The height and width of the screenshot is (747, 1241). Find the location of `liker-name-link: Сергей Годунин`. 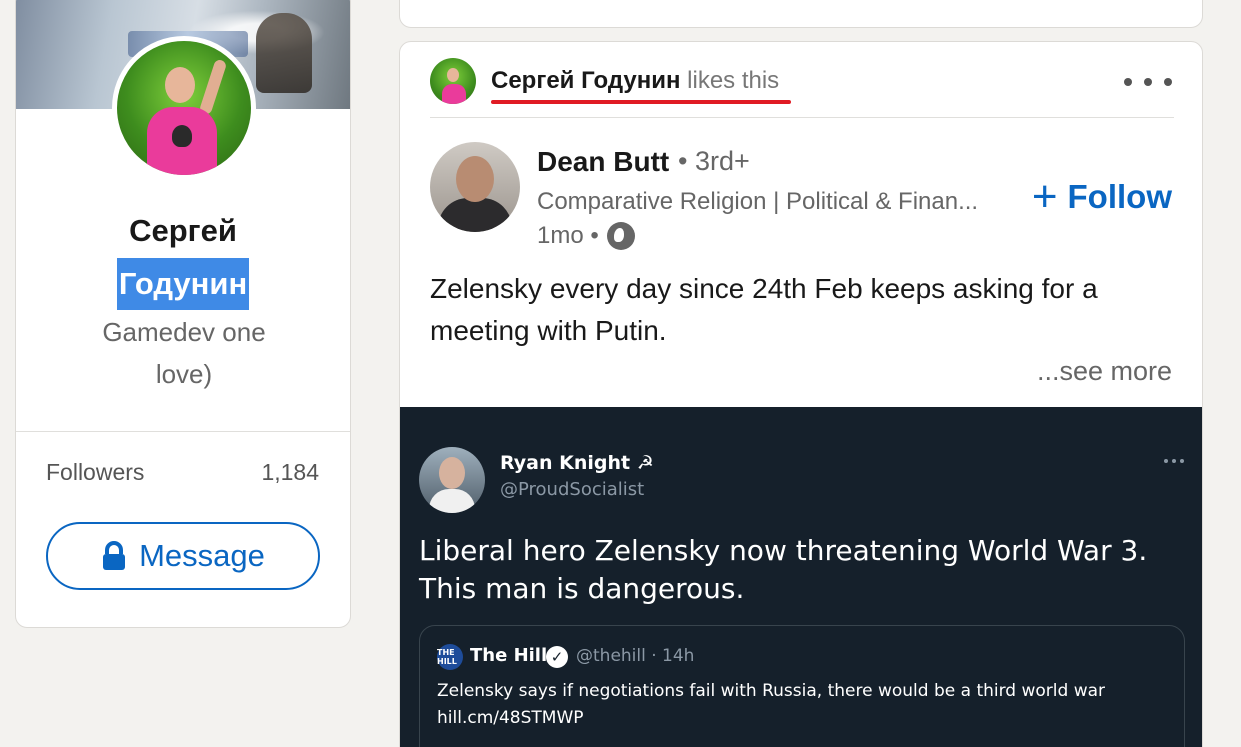

liker-name-link: Сергей Годунин is located at coordinates (585, 80).